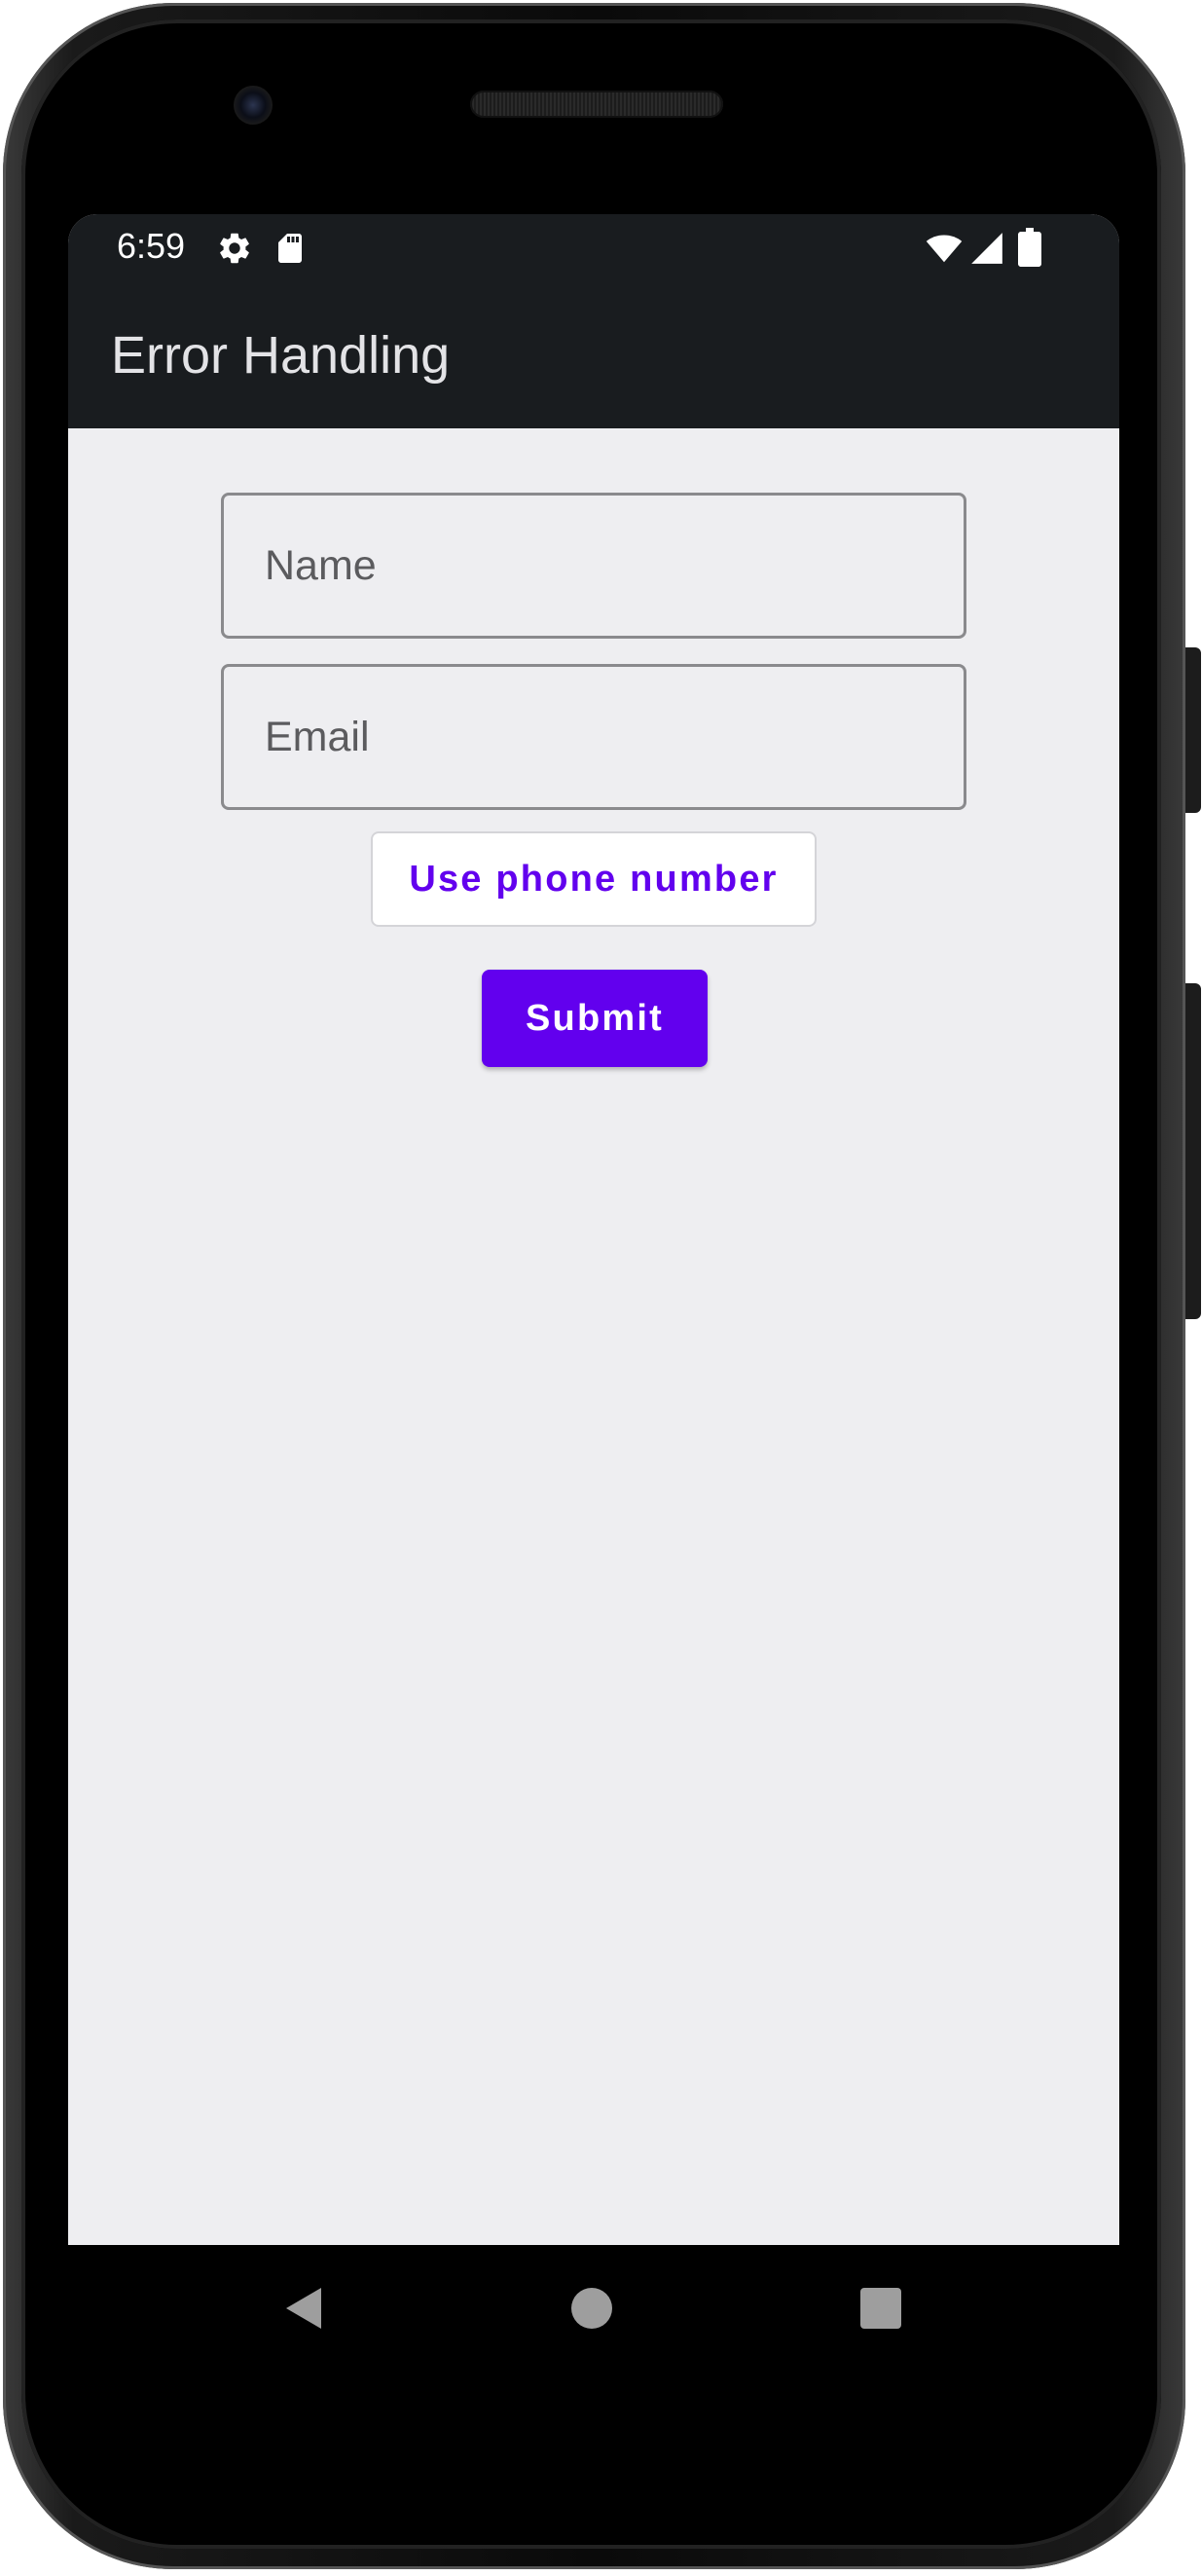 The width and height of the screenshot is (1202, 2576). I want to click on status-bar: 6:59, so click(593, 248).